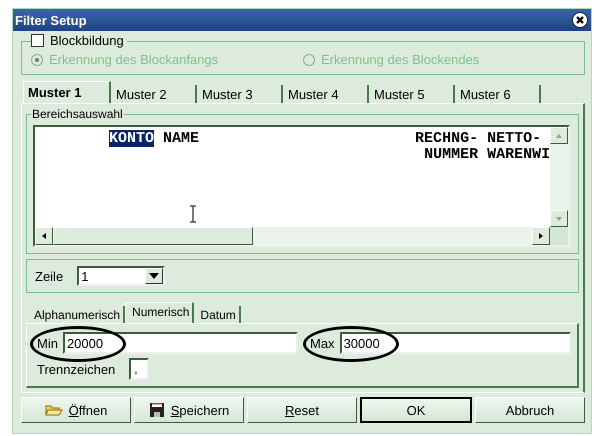 The image size is (594, 436). Describe the element at coordinates (133, 59) in the screenshot. I see `radio-label: Erkennung des Blockanfangs` at that location.